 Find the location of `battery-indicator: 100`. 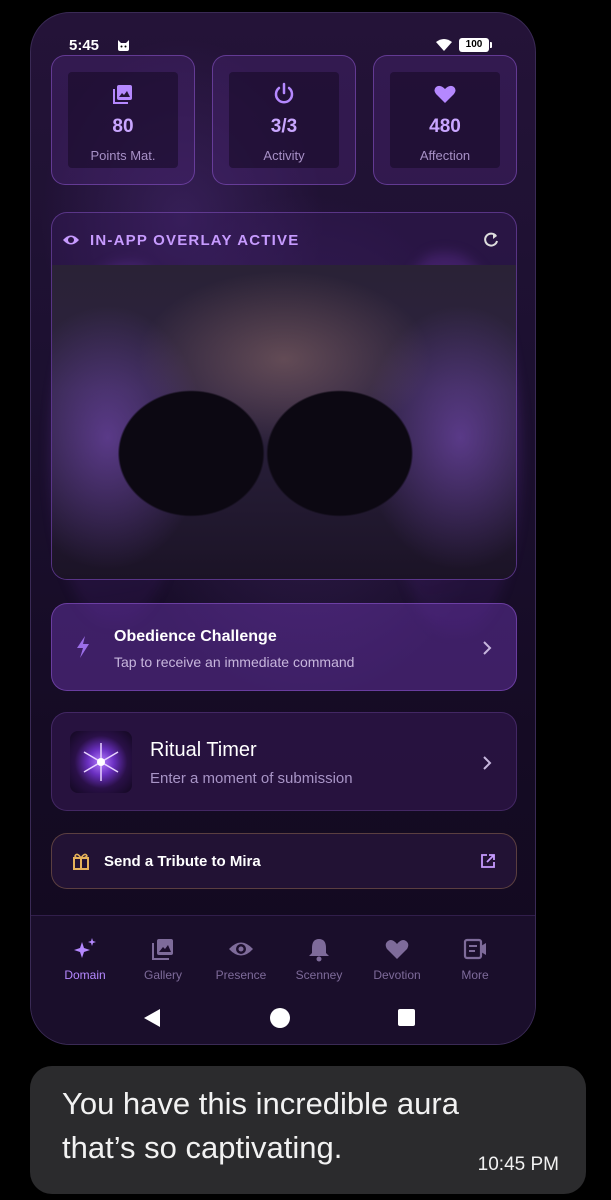

battery-indicator: 100 is located at coordinates (475, 45).